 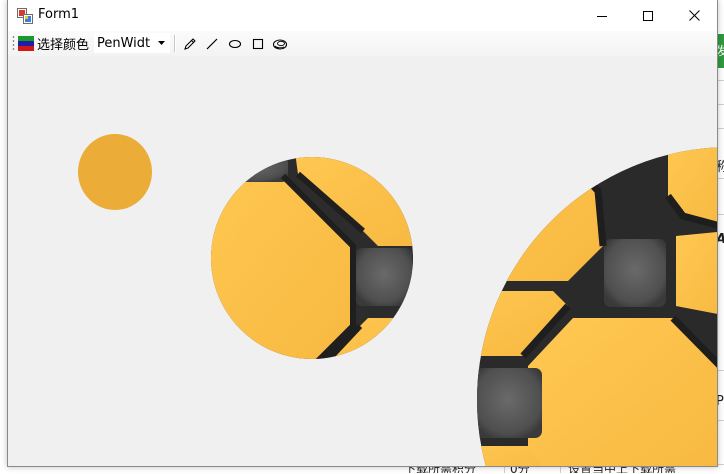 What do you see at coordinates (175, 43) in the screenshot?
I see `toolstrip-separator` at bounding box center [175, 43].